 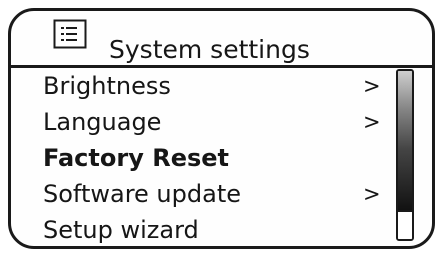 I want to click on menu-item-software-update: Software update >, so click(x=206, y=194).